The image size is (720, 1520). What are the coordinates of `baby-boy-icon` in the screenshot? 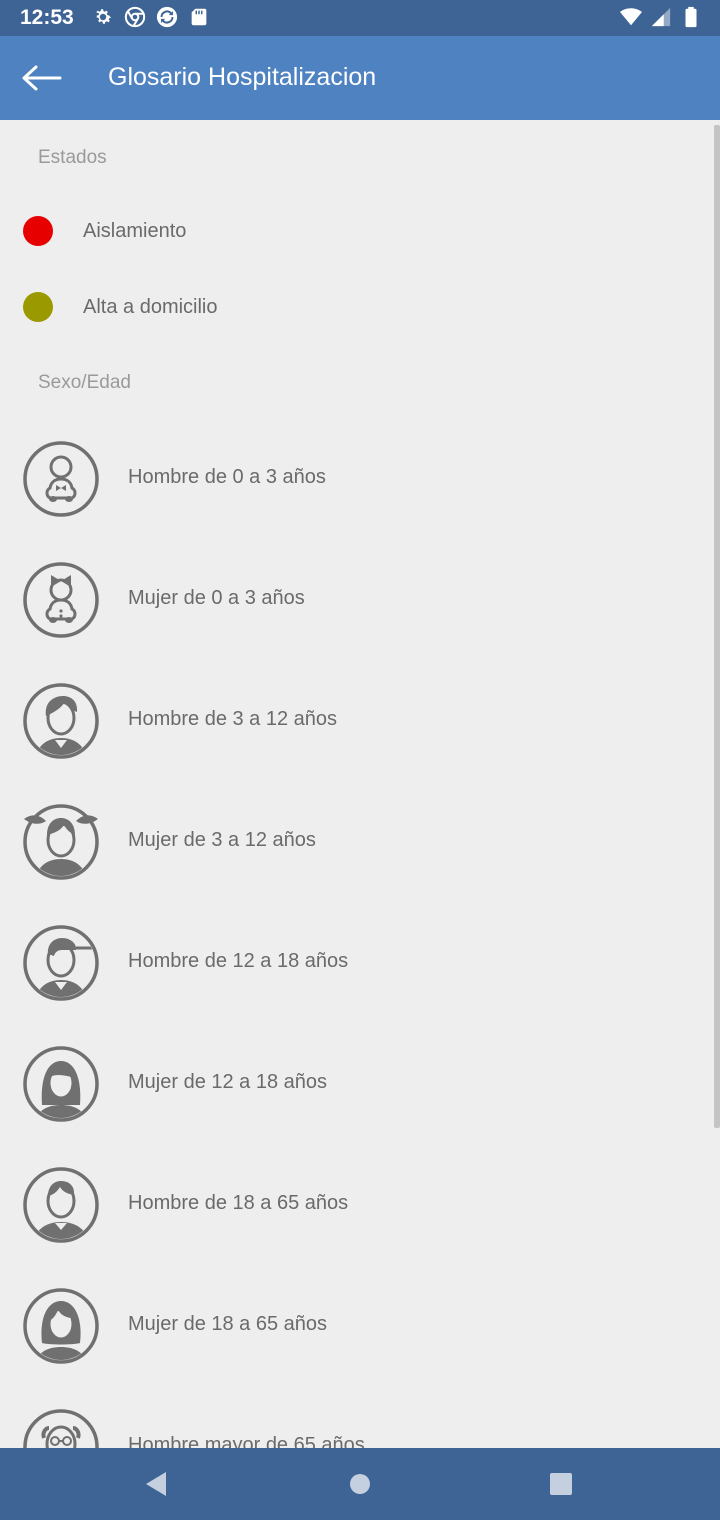 It's located at (61, 479).